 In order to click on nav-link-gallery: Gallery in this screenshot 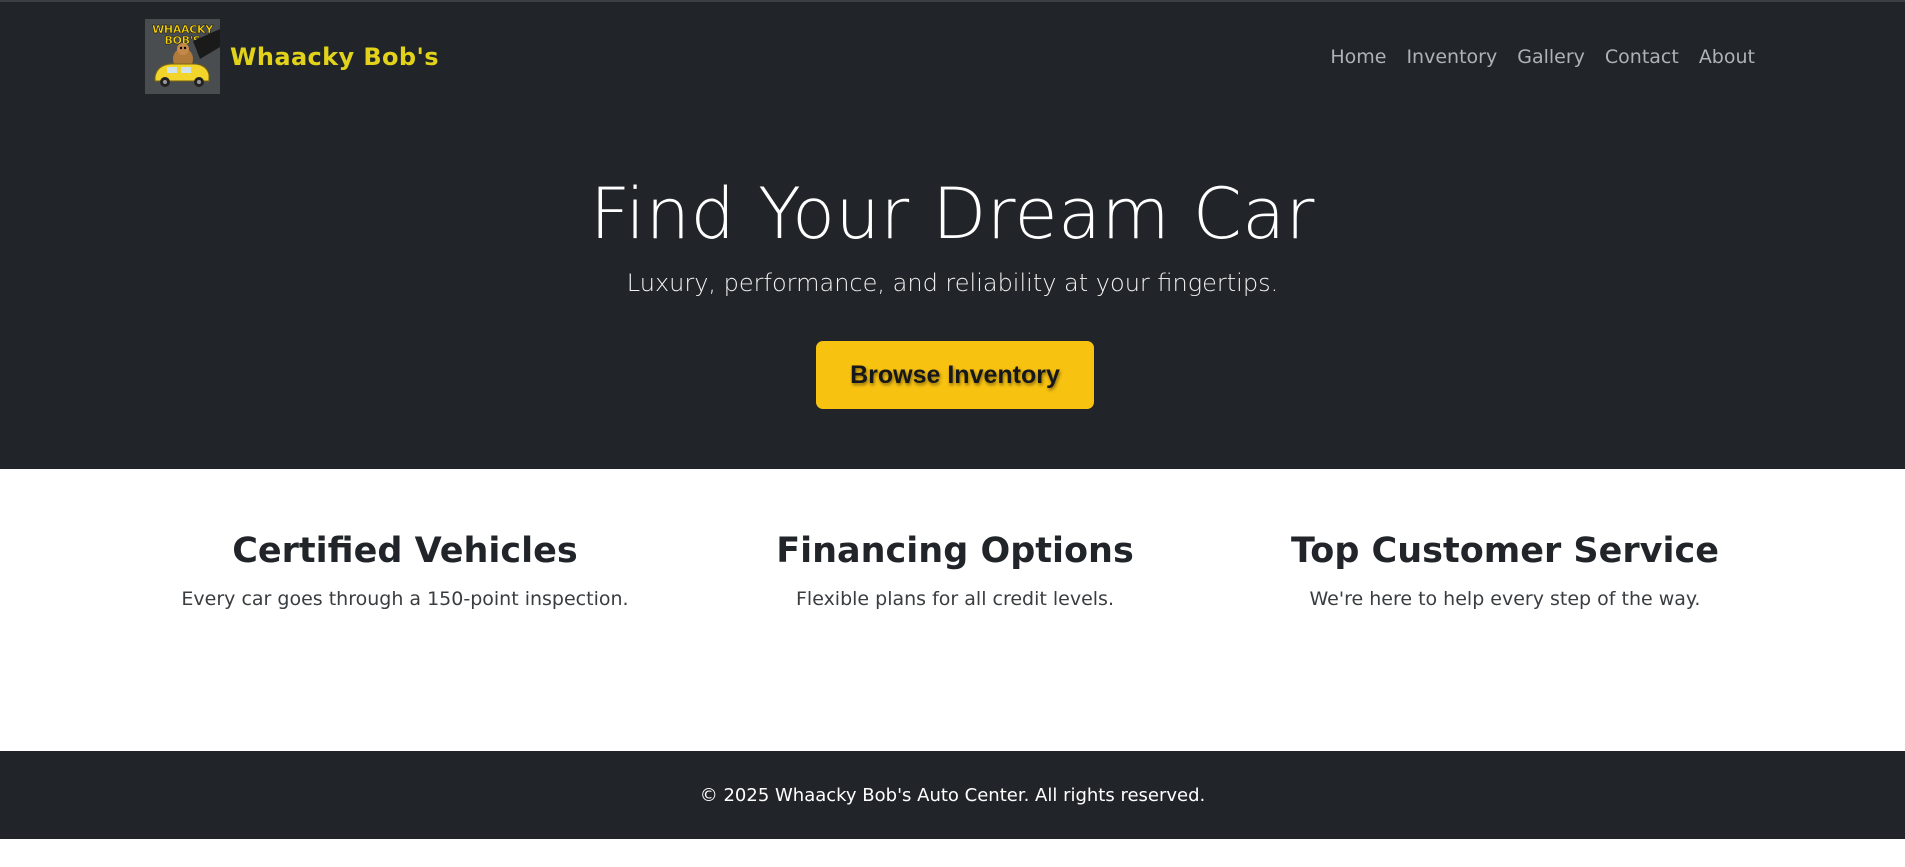, I will do `click(1551, 57)`.